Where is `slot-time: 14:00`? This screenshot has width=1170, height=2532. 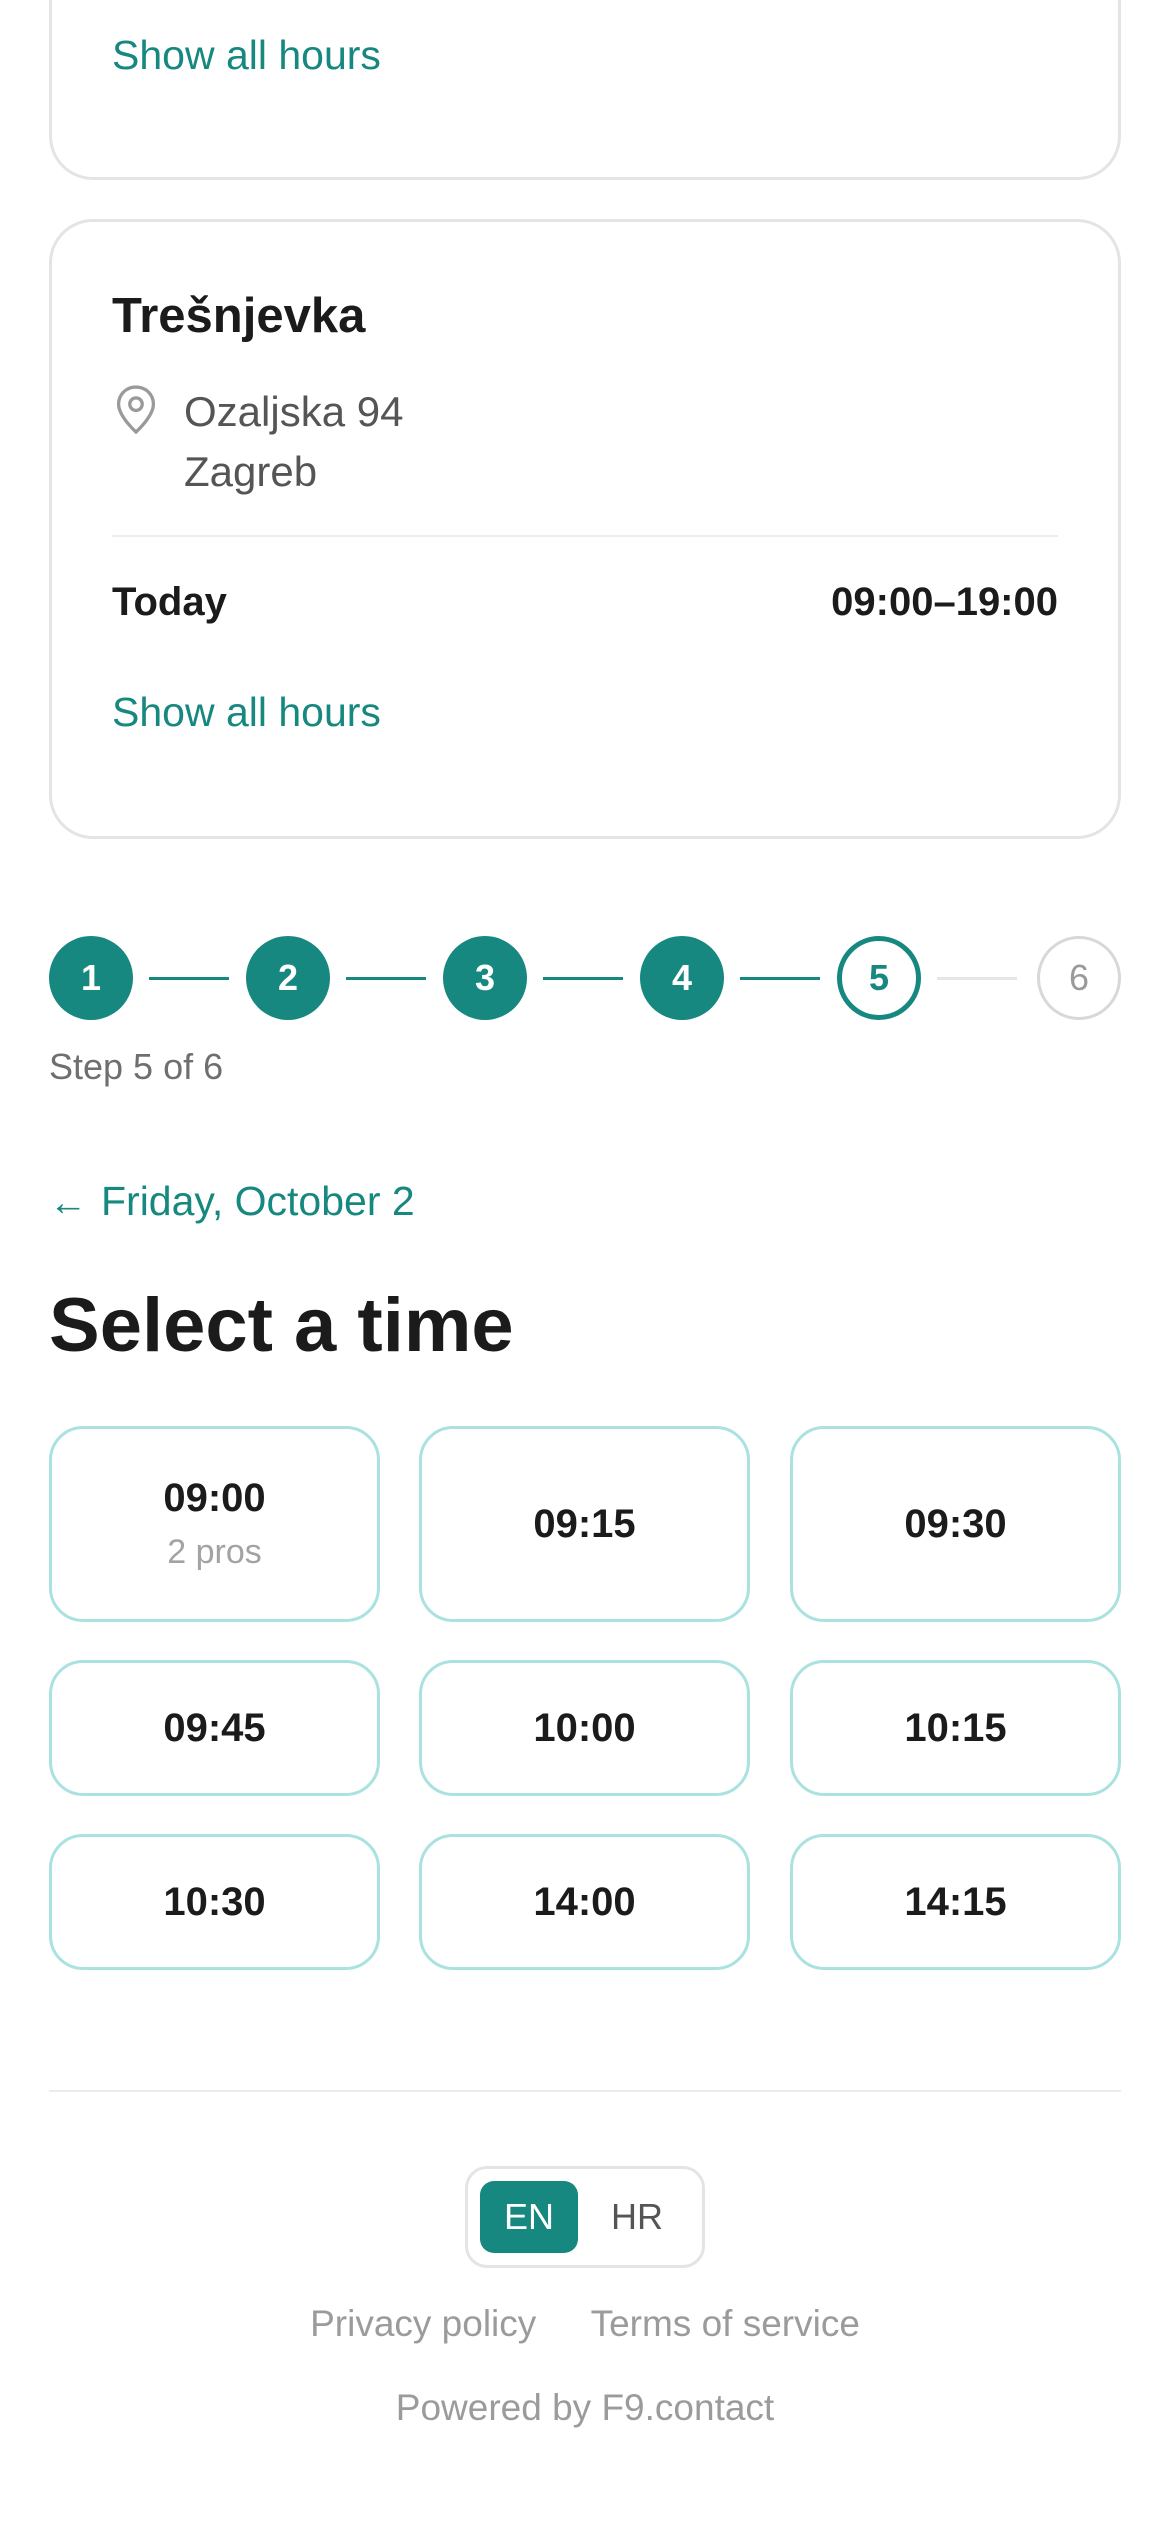
slot-time: 14:00 is located at coordinates (584, 1901).